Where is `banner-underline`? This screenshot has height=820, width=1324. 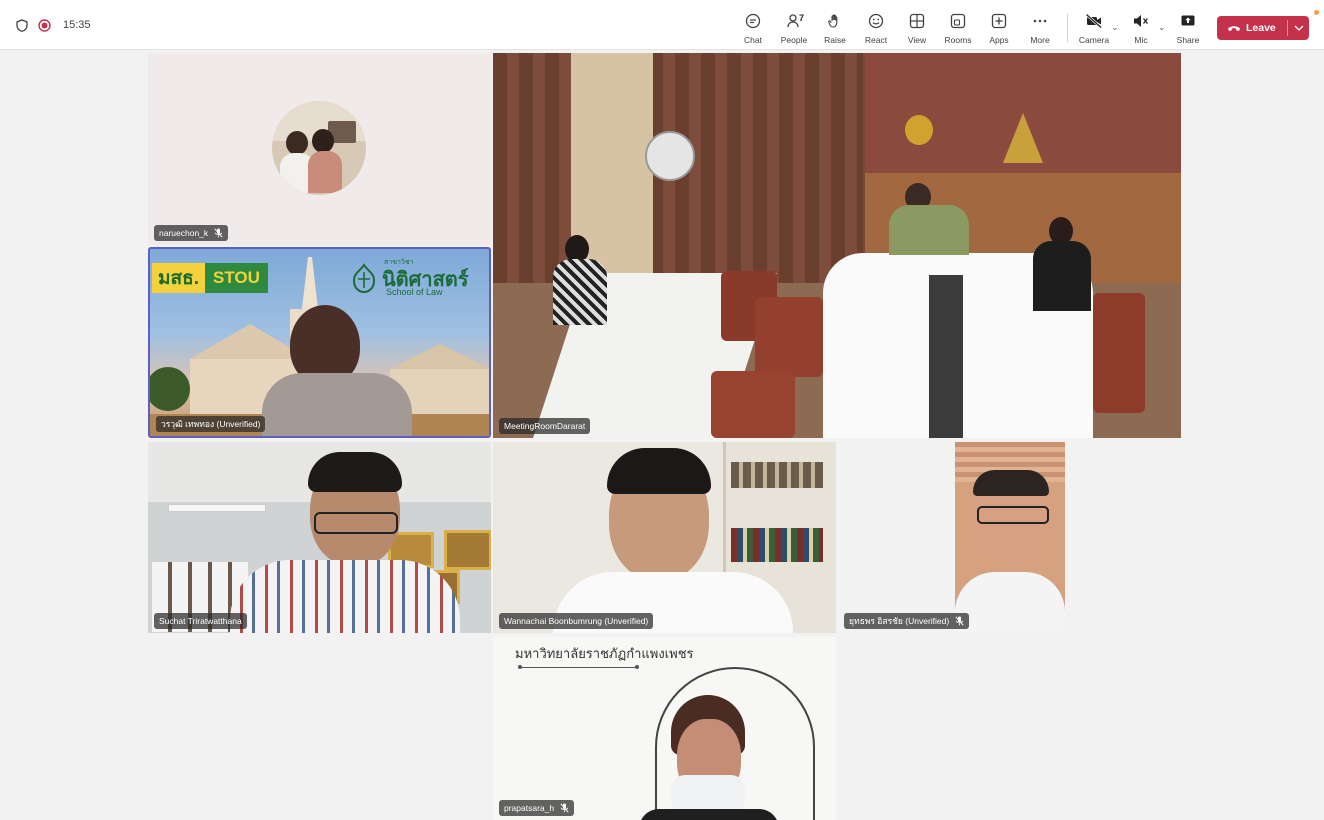 banner-underline is located at coordinates (578, 667).